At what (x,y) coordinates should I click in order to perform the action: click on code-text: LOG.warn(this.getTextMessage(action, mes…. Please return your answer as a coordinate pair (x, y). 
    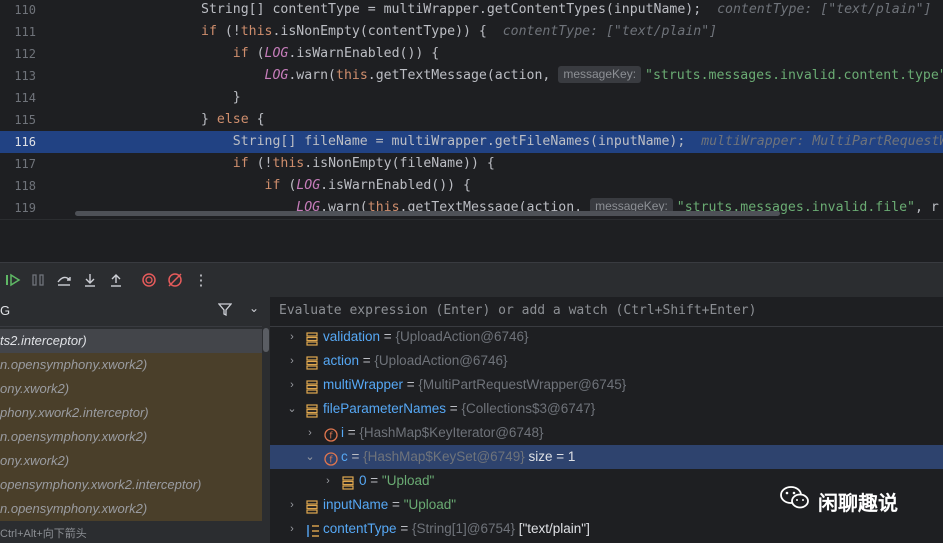
    Looking at the image, I should click on (572, 76).